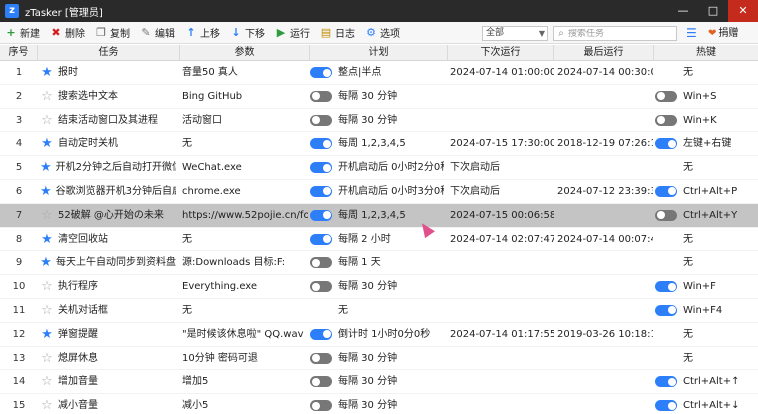 The height and width of the screenshot is (414, 758). I want to click on table-row: 14 ☆ 增加音量 增加5 每隔 30 分钟 Ctrl+Alt+↑, so click(379, 382).